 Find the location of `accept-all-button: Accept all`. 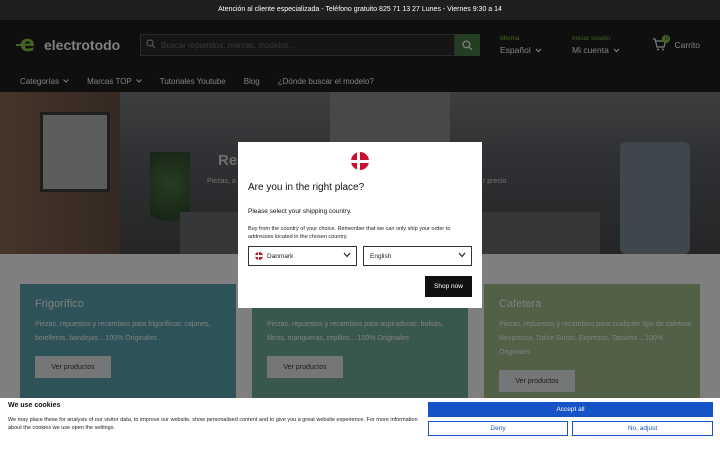

accept-all-button: Accept all is located at coordinates (570, 409).